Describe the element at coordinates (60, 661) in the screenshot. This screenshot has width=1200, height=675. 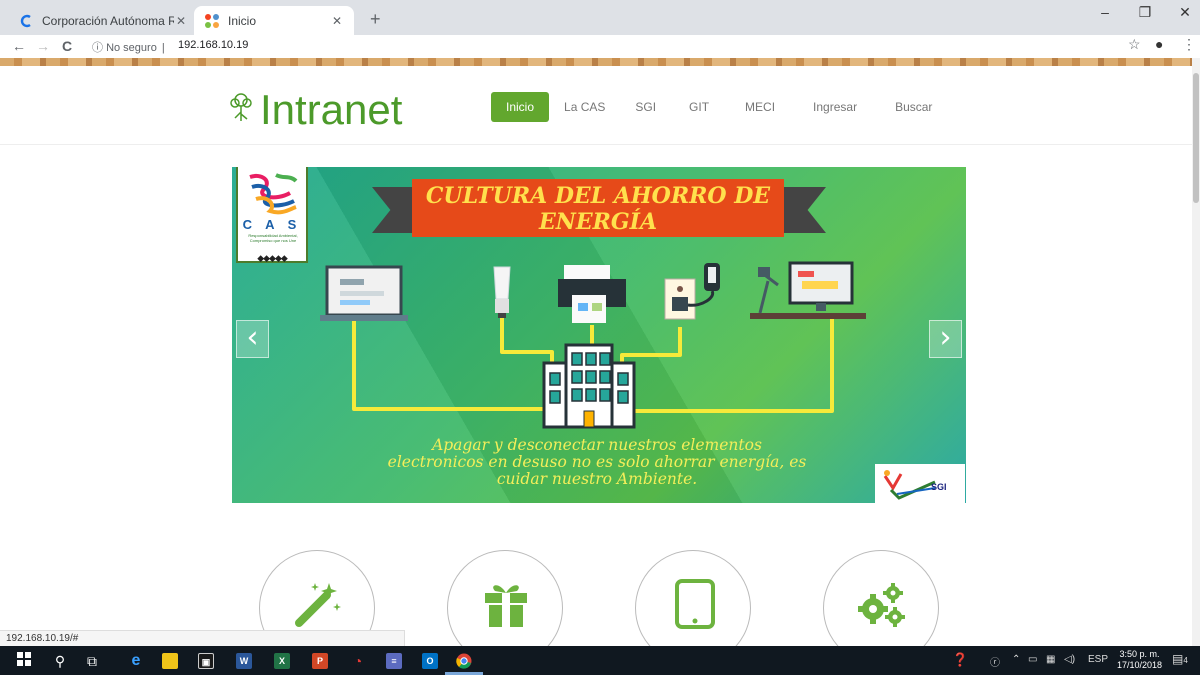
I see `search-icon: ⚲` at that location.